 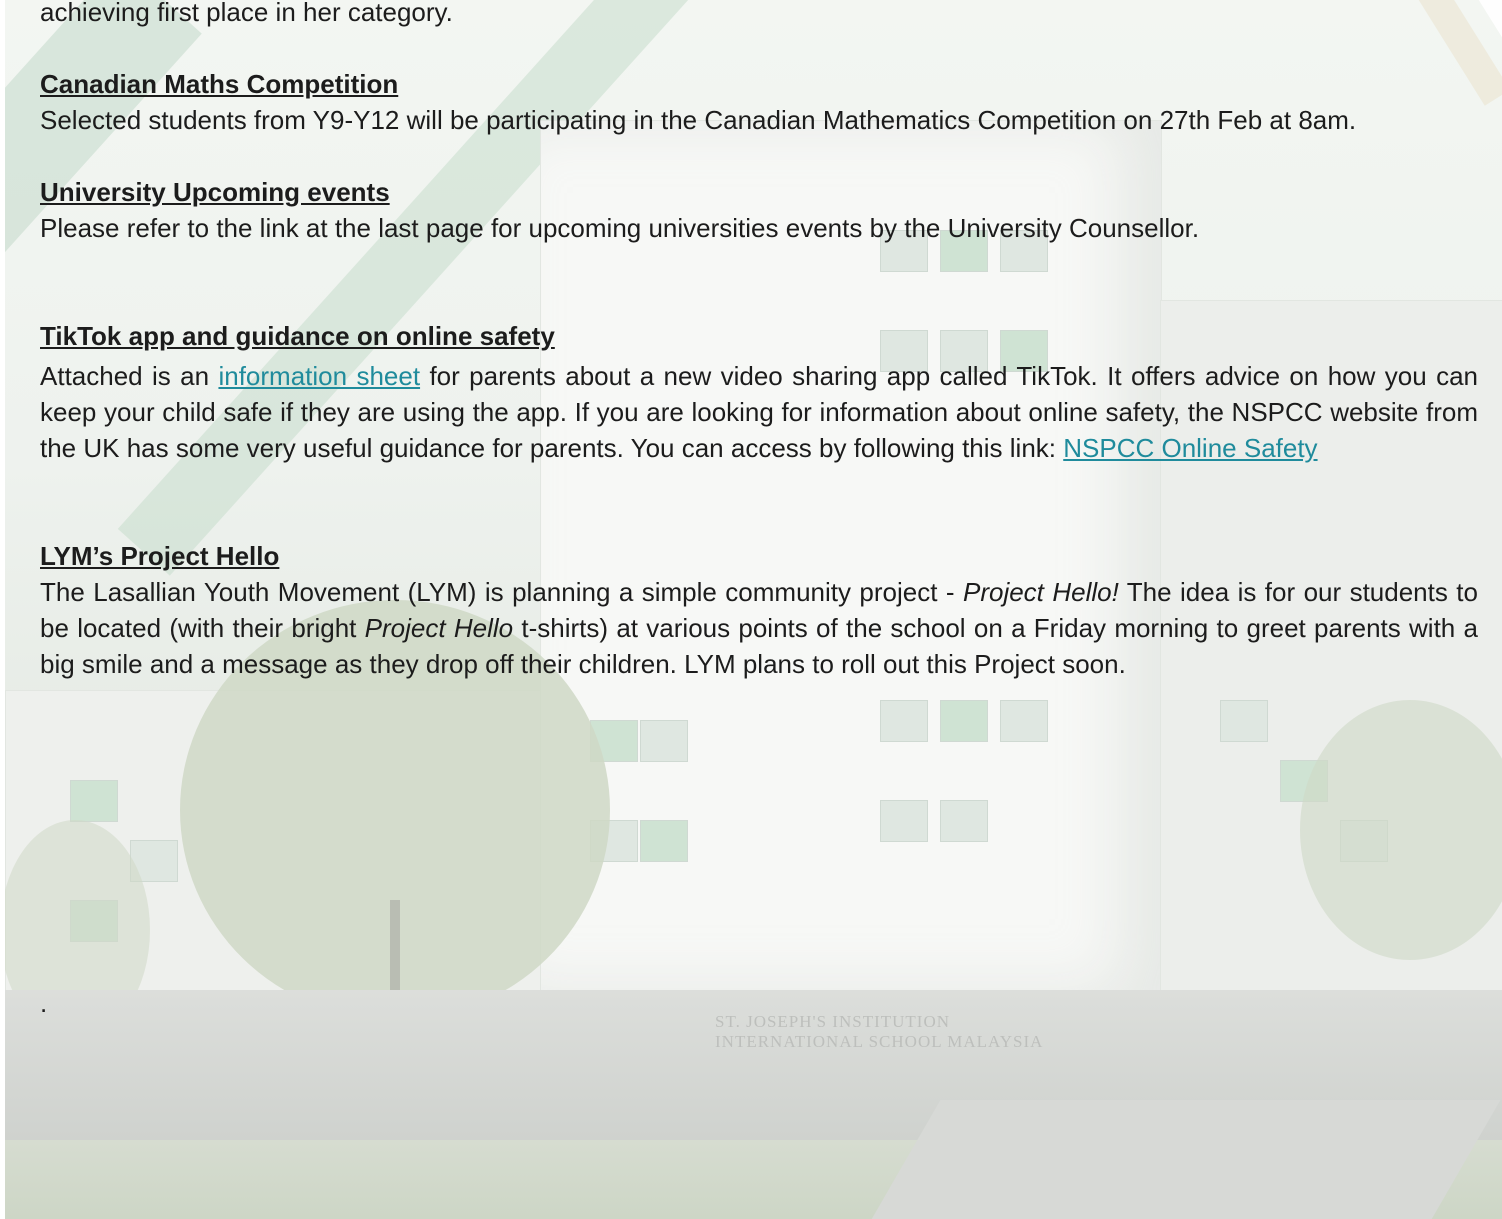 I want to click on section-heading-university-events: University Upcoming events, so click(x=215, y=192).